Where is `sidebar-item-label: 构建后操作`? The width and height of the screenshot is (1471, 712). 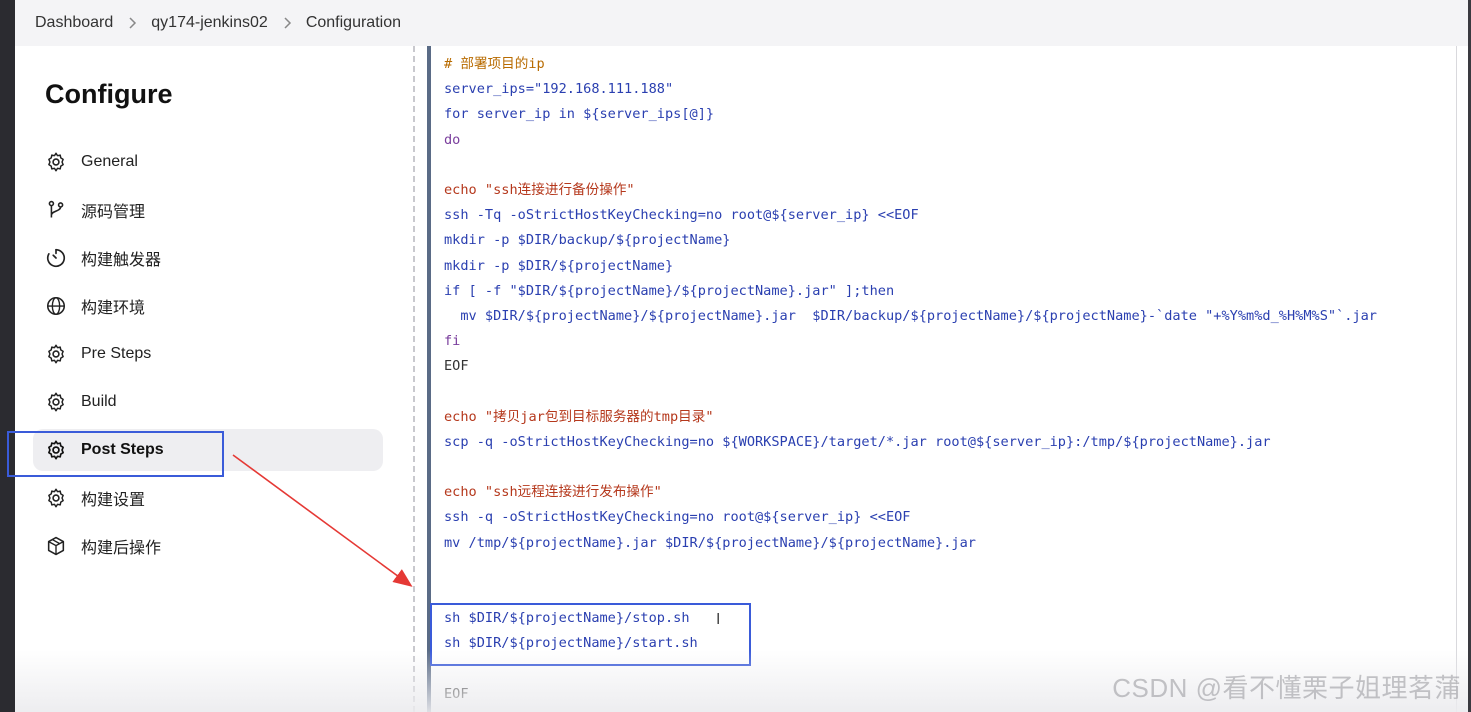
sidebar-item-label: 构建后操作 is located at coordinates (121, 548).